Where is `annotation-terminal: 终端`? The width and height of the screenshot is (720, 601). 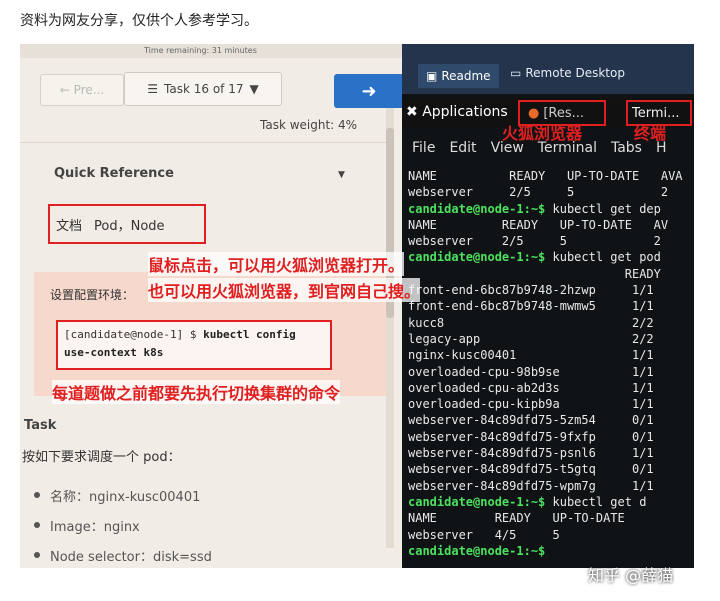
annotation-terminal: 终端 is located at coordinates (650, 133).